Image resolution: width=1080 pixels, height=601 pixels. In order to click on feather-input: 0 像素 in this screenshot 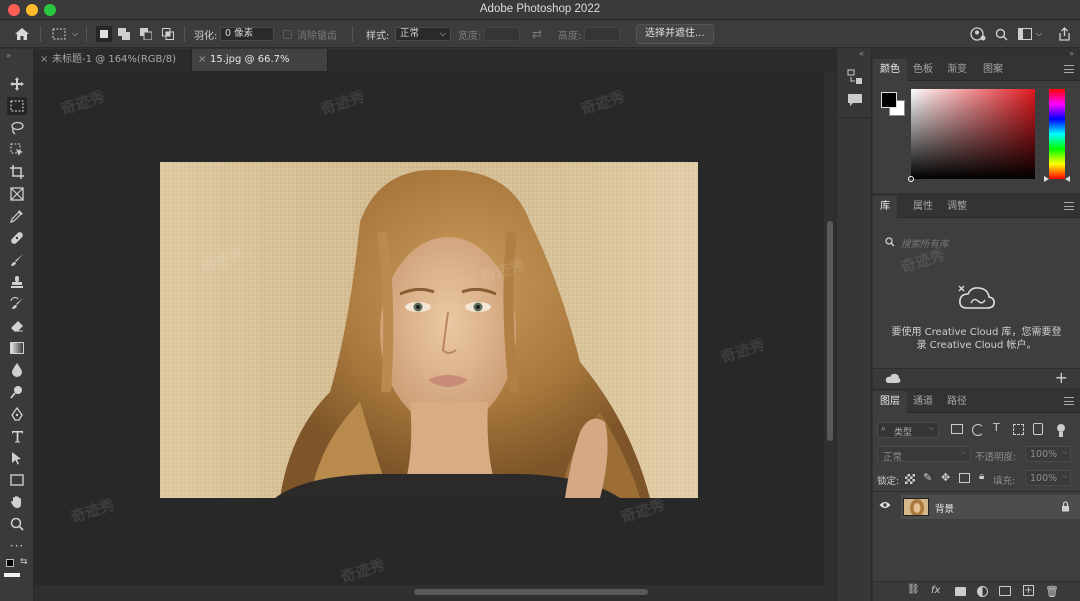, I will do `click(247, 34)`.